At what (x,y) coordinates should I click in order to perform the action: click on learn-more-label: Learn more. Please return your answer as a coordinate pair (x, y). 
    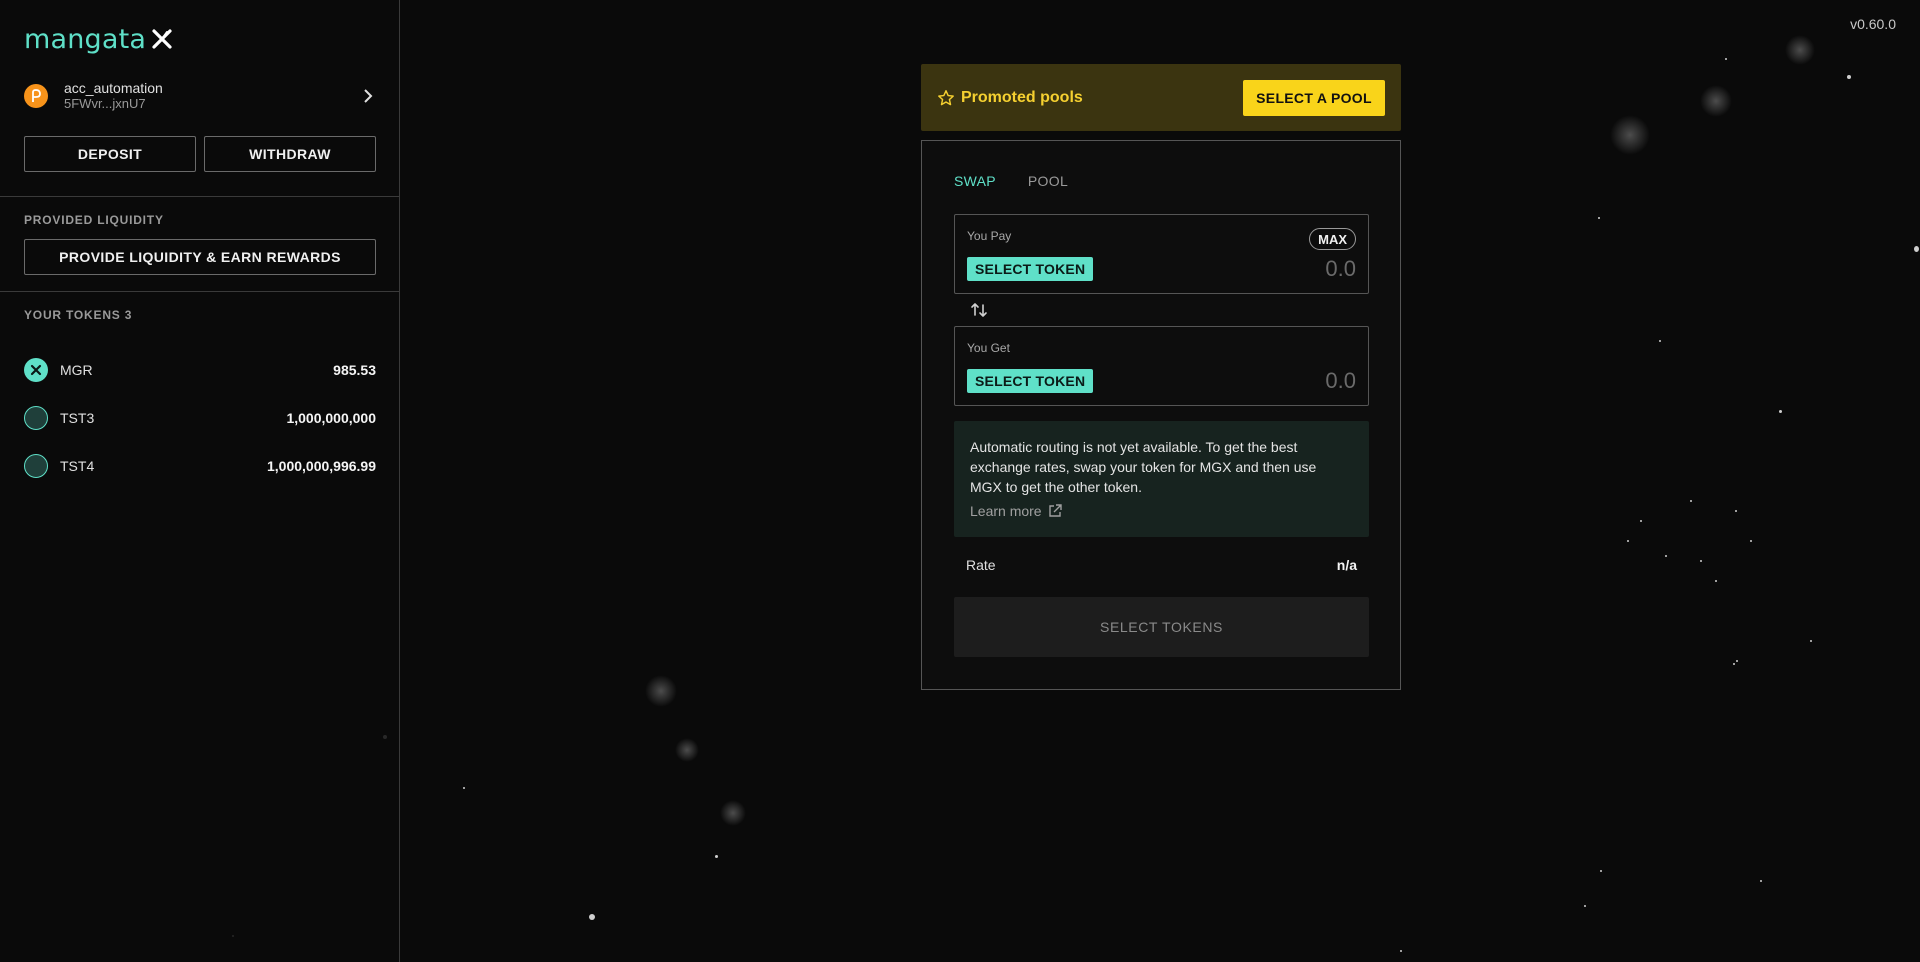
    Looking at the image, I should click on (1006, 511).